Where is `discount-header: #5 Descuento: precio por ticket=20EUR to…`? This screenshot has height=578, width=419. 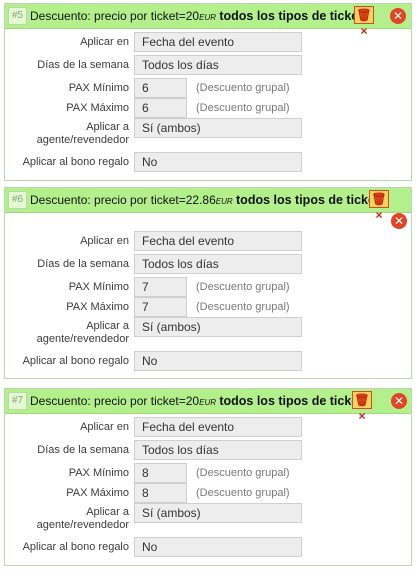 discount-header: #5 Descuento: precio por ticket=20EUR to… is located at coordinates (208, 21).